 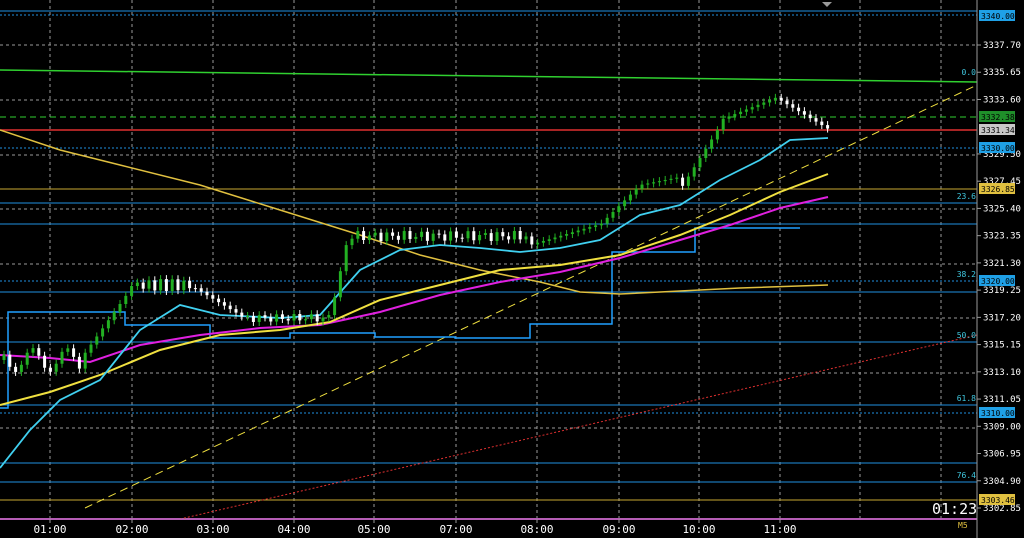 I want to click on price-badge-text: 3310.00, so click(x=998, y=413).